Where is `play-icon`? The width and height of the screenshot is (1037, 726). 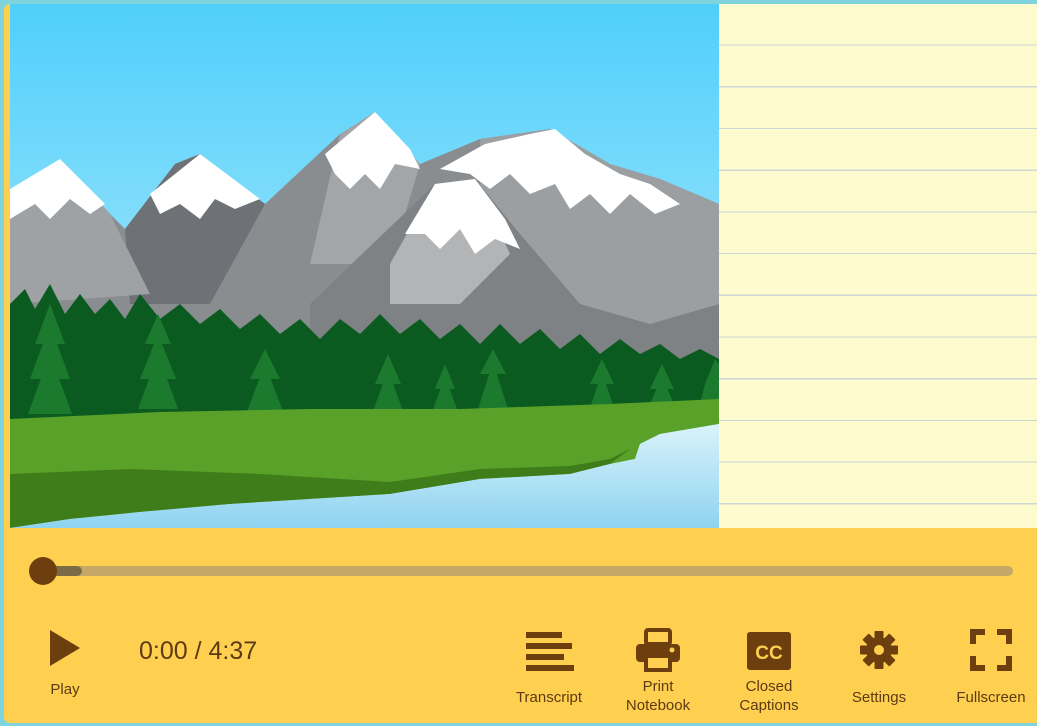
play-icon is located at coordinates (65, 648).